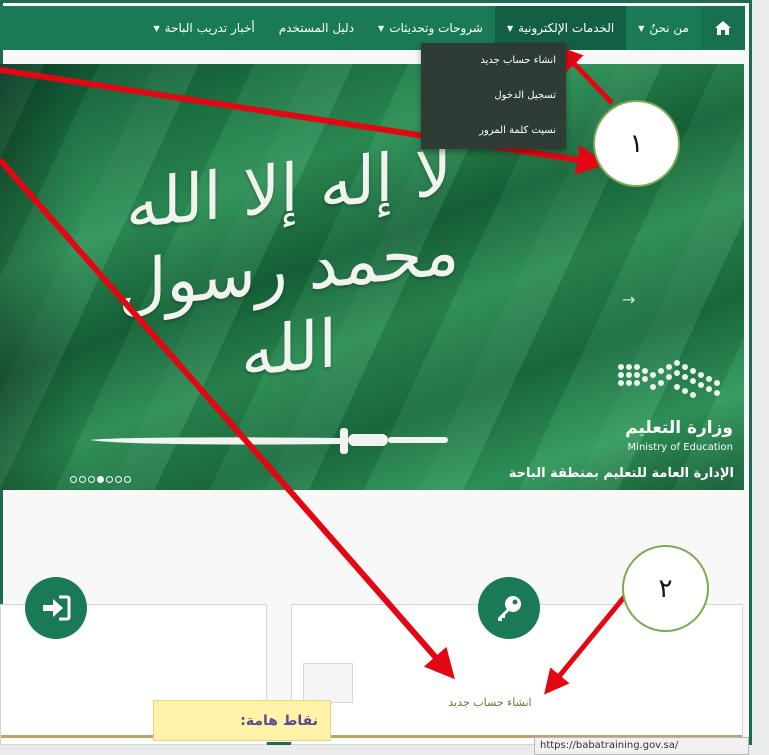 This screenshot has width=769, height=755. Describe the element at coordinates (209, 28) in the screenshot. I see `nav-item-label: أخبار تدريب الباحة` at that location.